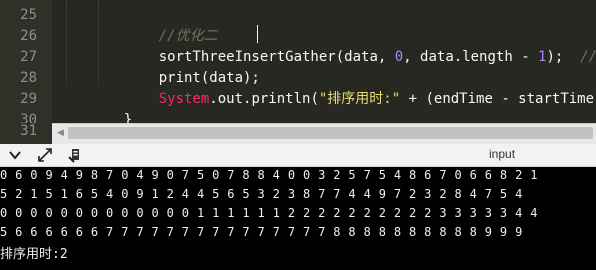  Describe the element at coordinates (471, 57) in the screenshot. I see `code-text: , data.length -` at that location.